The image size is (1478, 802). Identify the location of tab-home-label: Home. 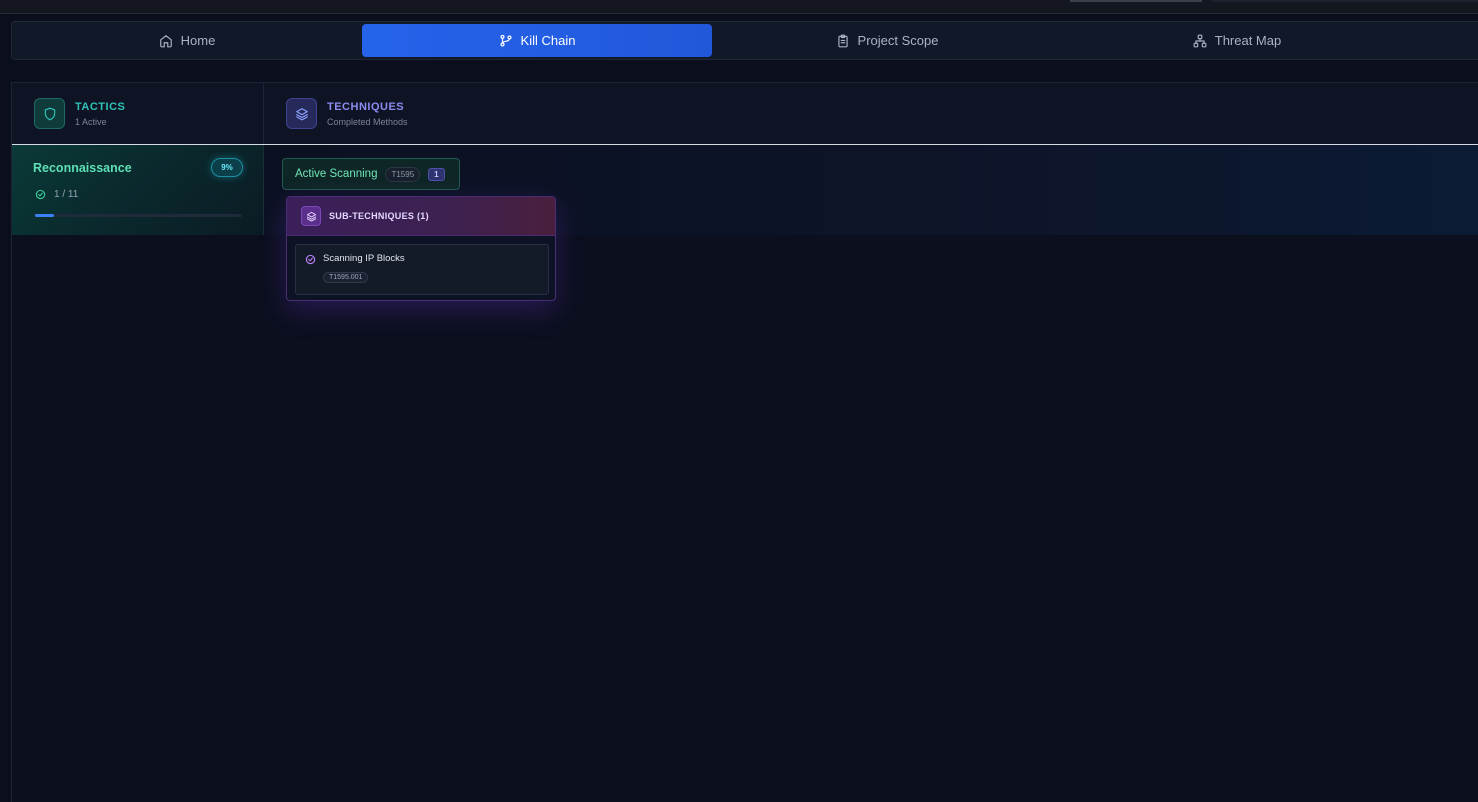
(198, 40).